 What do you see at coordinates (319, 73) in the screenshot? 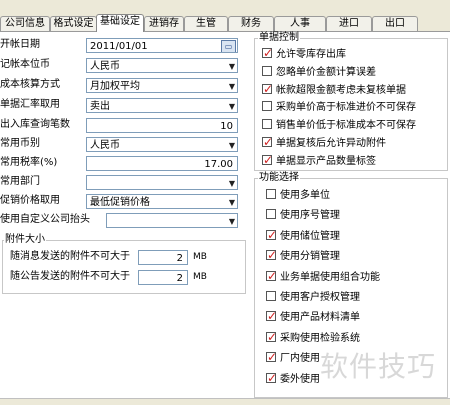
I see `checkbox-row: 忽略单价金额计算误差` at bounding box center [319, 73].